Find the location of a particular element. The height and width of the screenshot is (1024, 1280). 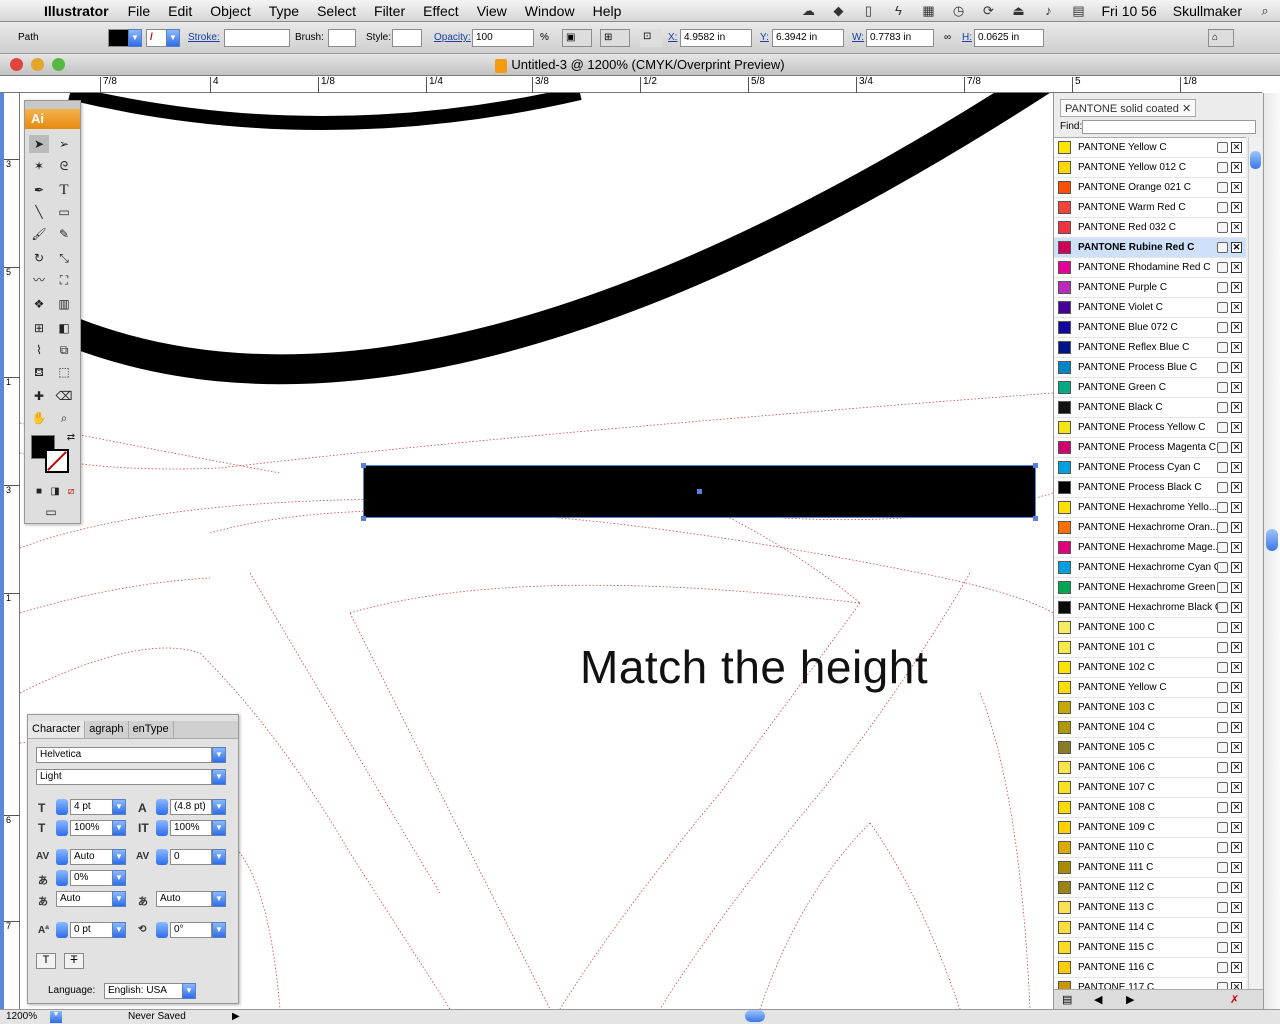

fill-dropdown-icon: ▼ is located at coordinates (135, 38).